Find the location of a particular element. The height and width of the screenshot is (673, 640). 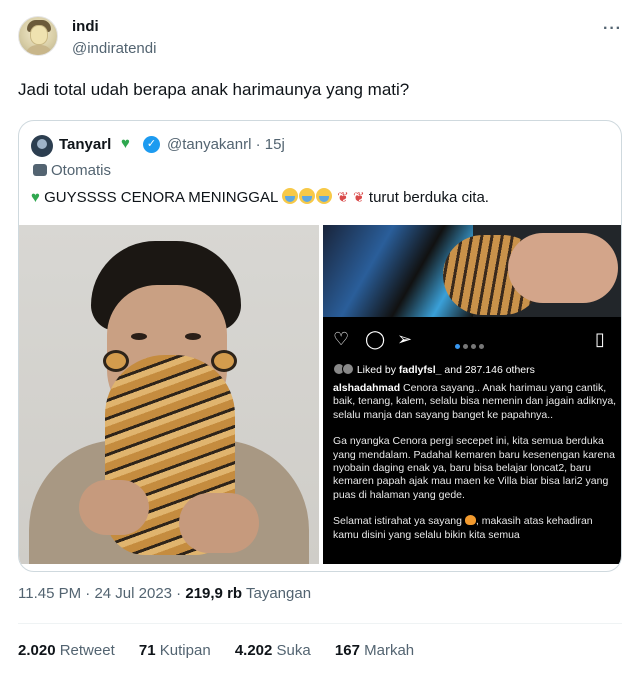

tweet-header: indi @indiratendi ··· is located at coordinates (320, 40).